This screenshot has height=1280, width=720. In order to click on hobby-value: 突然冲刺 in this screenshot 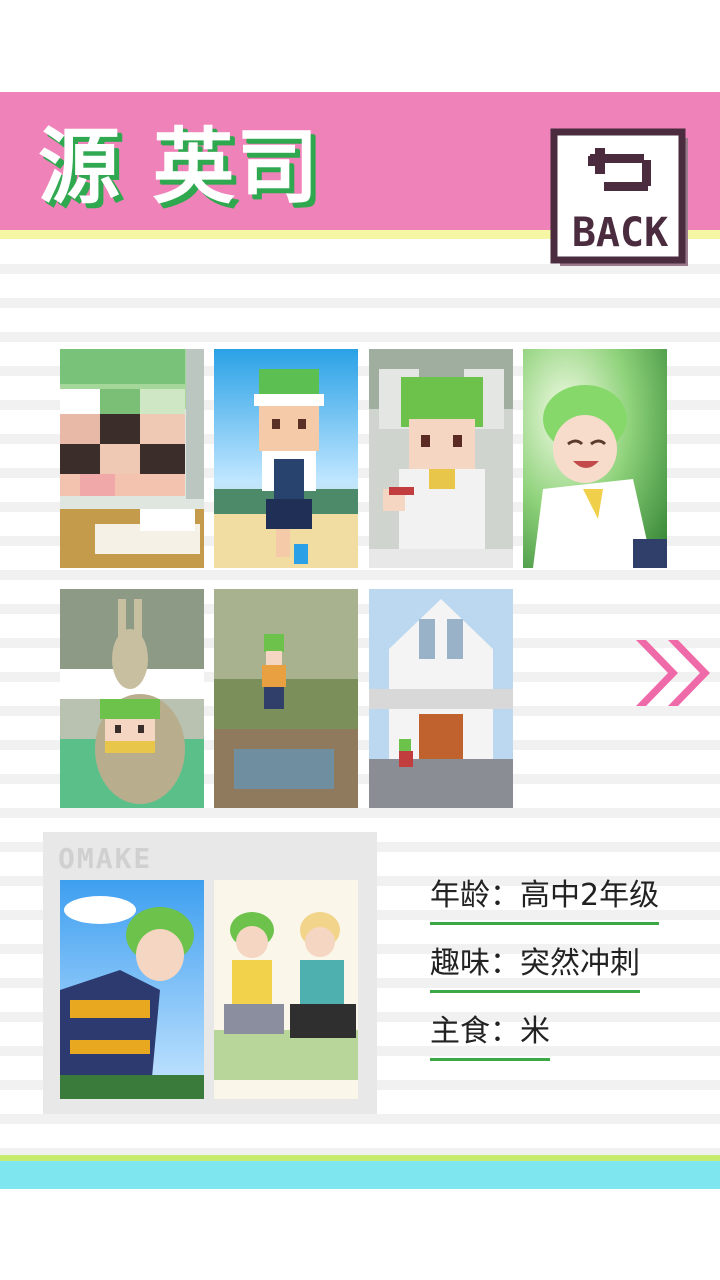, I will do `click(580, 963)`.